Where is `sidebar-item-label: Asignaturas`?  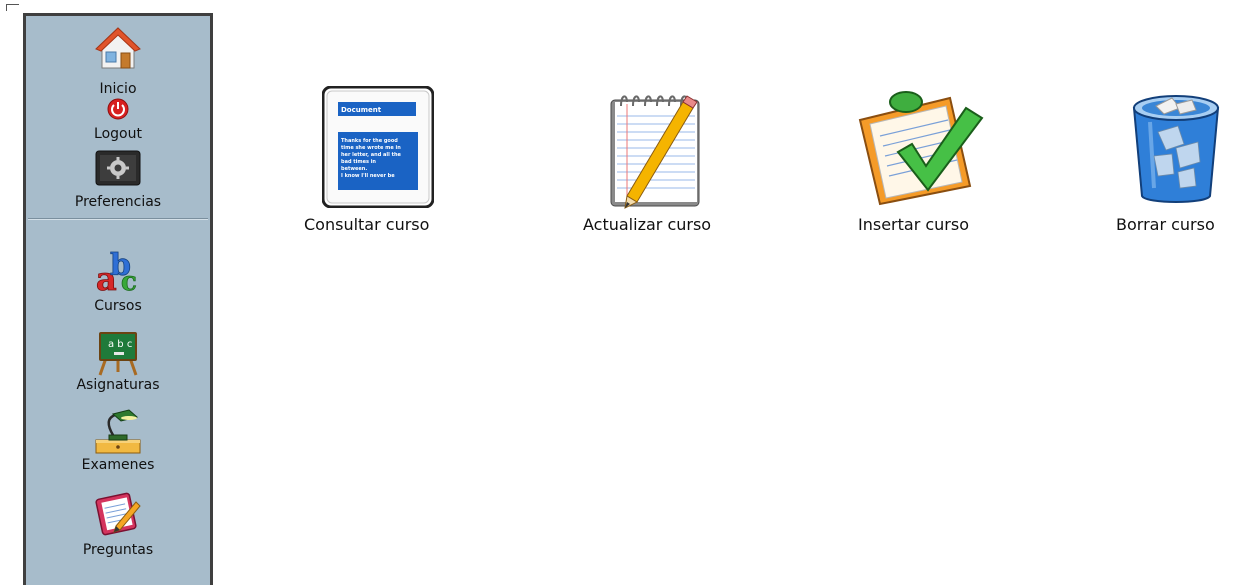 sidebar-item-label: Asignaturas is located at coordinates (118, 385).